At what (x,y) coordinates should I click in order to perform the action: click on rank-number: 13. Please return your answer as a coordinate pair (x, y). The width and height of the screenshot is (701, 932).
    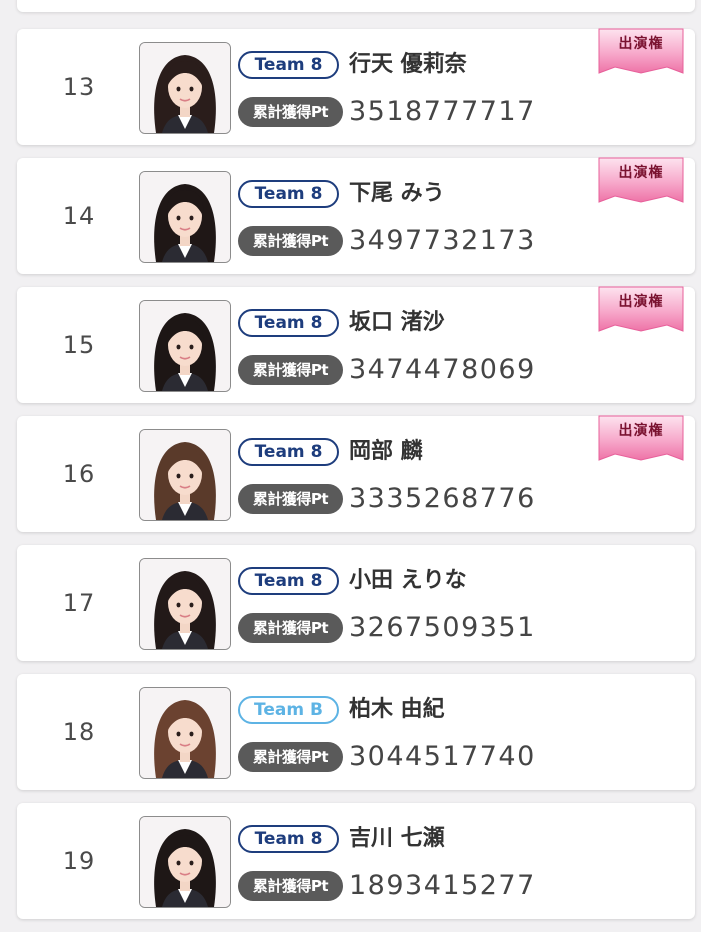
    Looking at the image, I should click on (79, 87).